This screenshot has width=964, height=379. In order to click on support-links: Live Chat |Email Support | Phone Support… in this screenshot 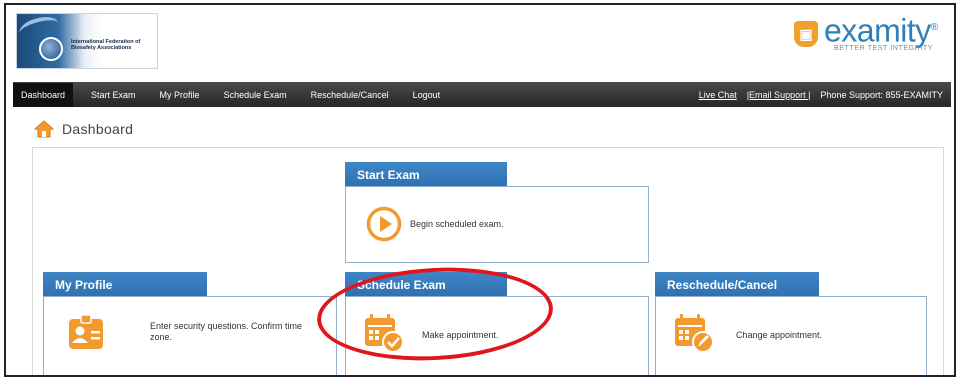, I will do `click(821, 94)`.